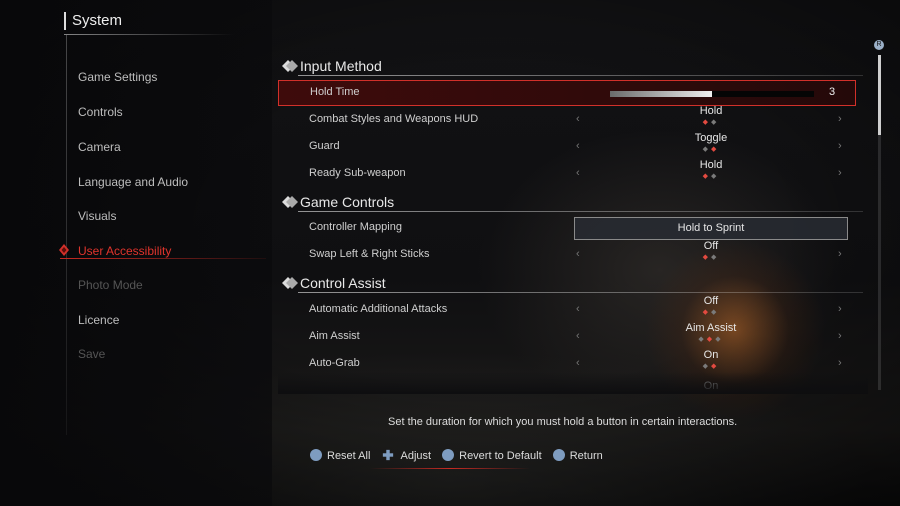  Describe the element at coordinates (149, 34) in the screenshot. I see `title-underline` at that location.